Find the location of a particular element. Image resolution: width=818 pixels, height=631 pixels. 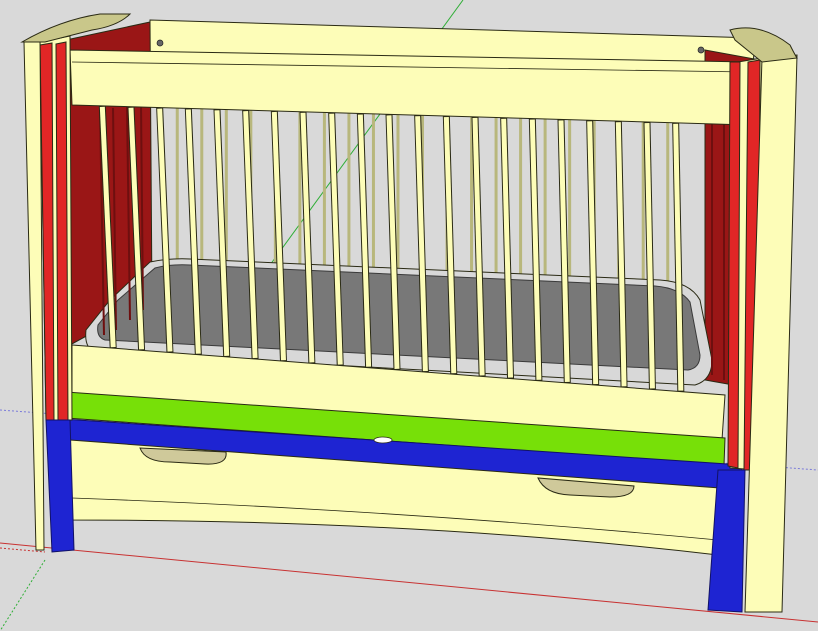

green-axis-extension is located at coordinates (23, 595).